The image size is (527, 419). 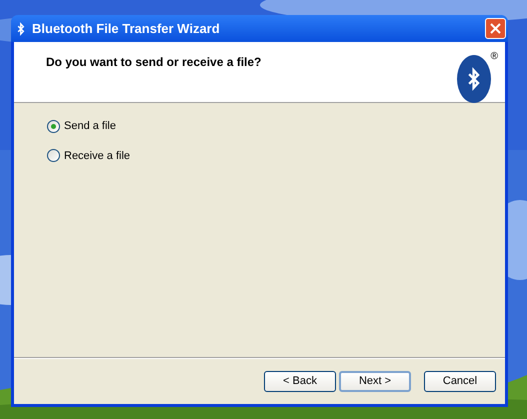 What do you see at coordinates (300, 381) in the screenshot?
I see `wizard-button: < Back` at bounding box center [300, 381].